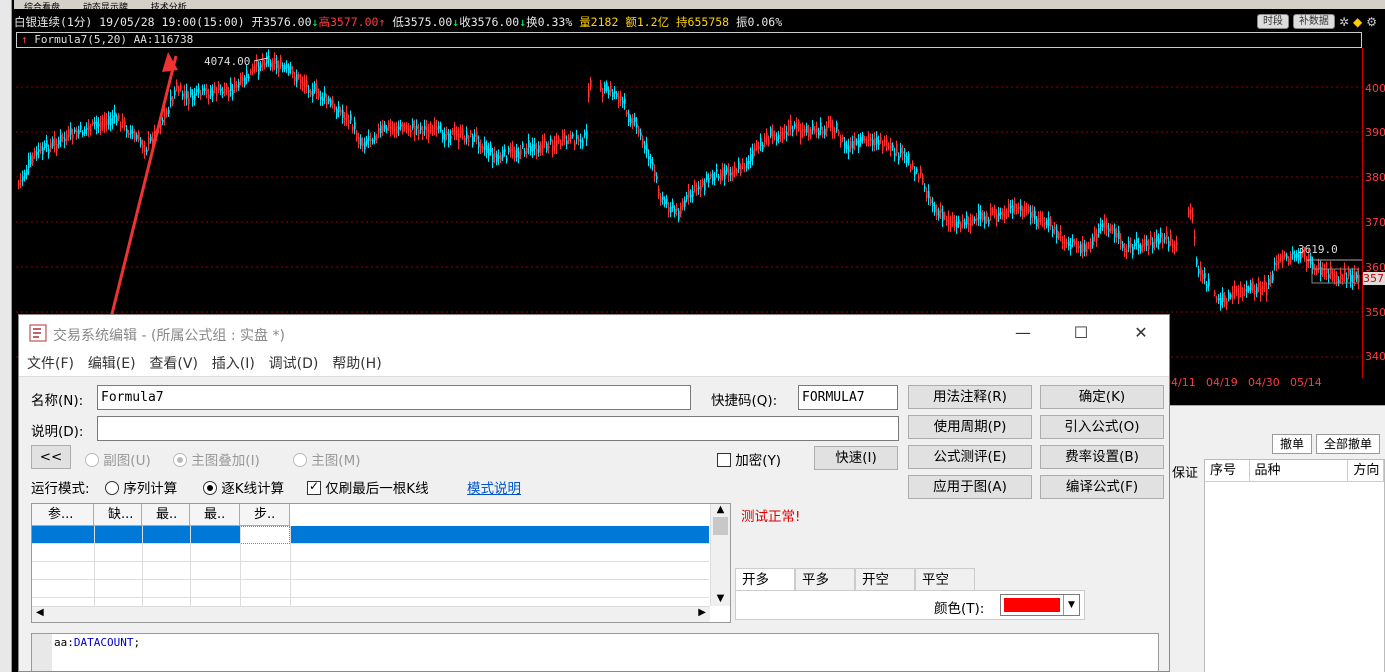 This screenshot has width=1385, height=672. Describe the element at coordinates (1102, 457) in the screenshot. I see `fee-settings-button: 费率设置(B)` at that location.